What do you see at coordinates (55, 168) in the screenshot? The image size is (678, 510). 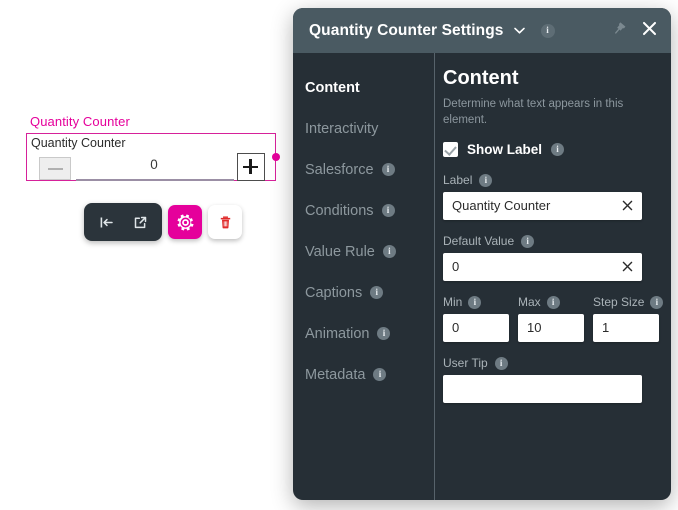 I see `decrement-button` at bounding box center [55, 168].